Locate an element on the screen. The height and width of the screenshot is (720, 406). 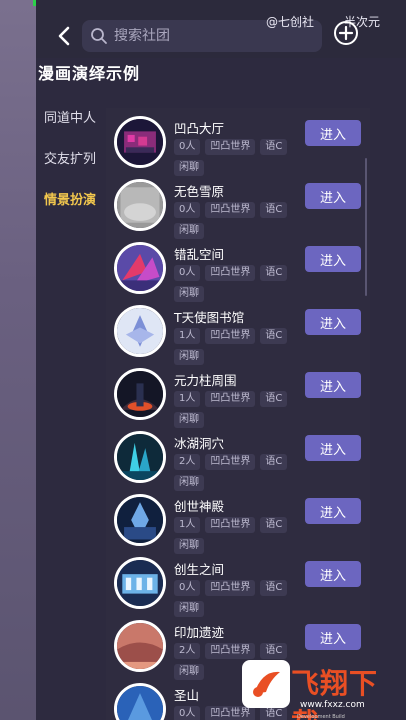
category-sidebar: 同道中人 交友扩列 情景扮演 is located at coordinates (71, 157).